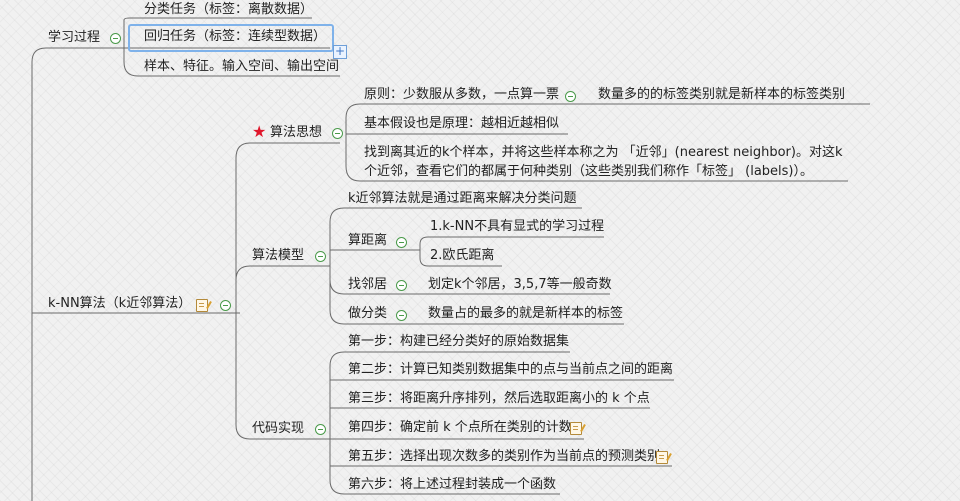 Image resolution: width=960 pixels, height=501 pixels. Describe the element at coordinates (461, 95) in the screenshot. I see `principle-node: 原则：少数服从多数，一点算一票` at that location.